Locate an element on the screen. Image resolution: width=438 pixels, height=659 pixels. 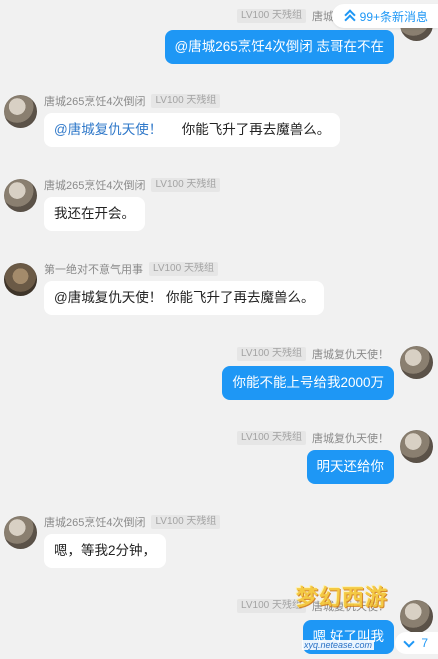
double-chevron-up-icon is located at coordinates (350, 16).